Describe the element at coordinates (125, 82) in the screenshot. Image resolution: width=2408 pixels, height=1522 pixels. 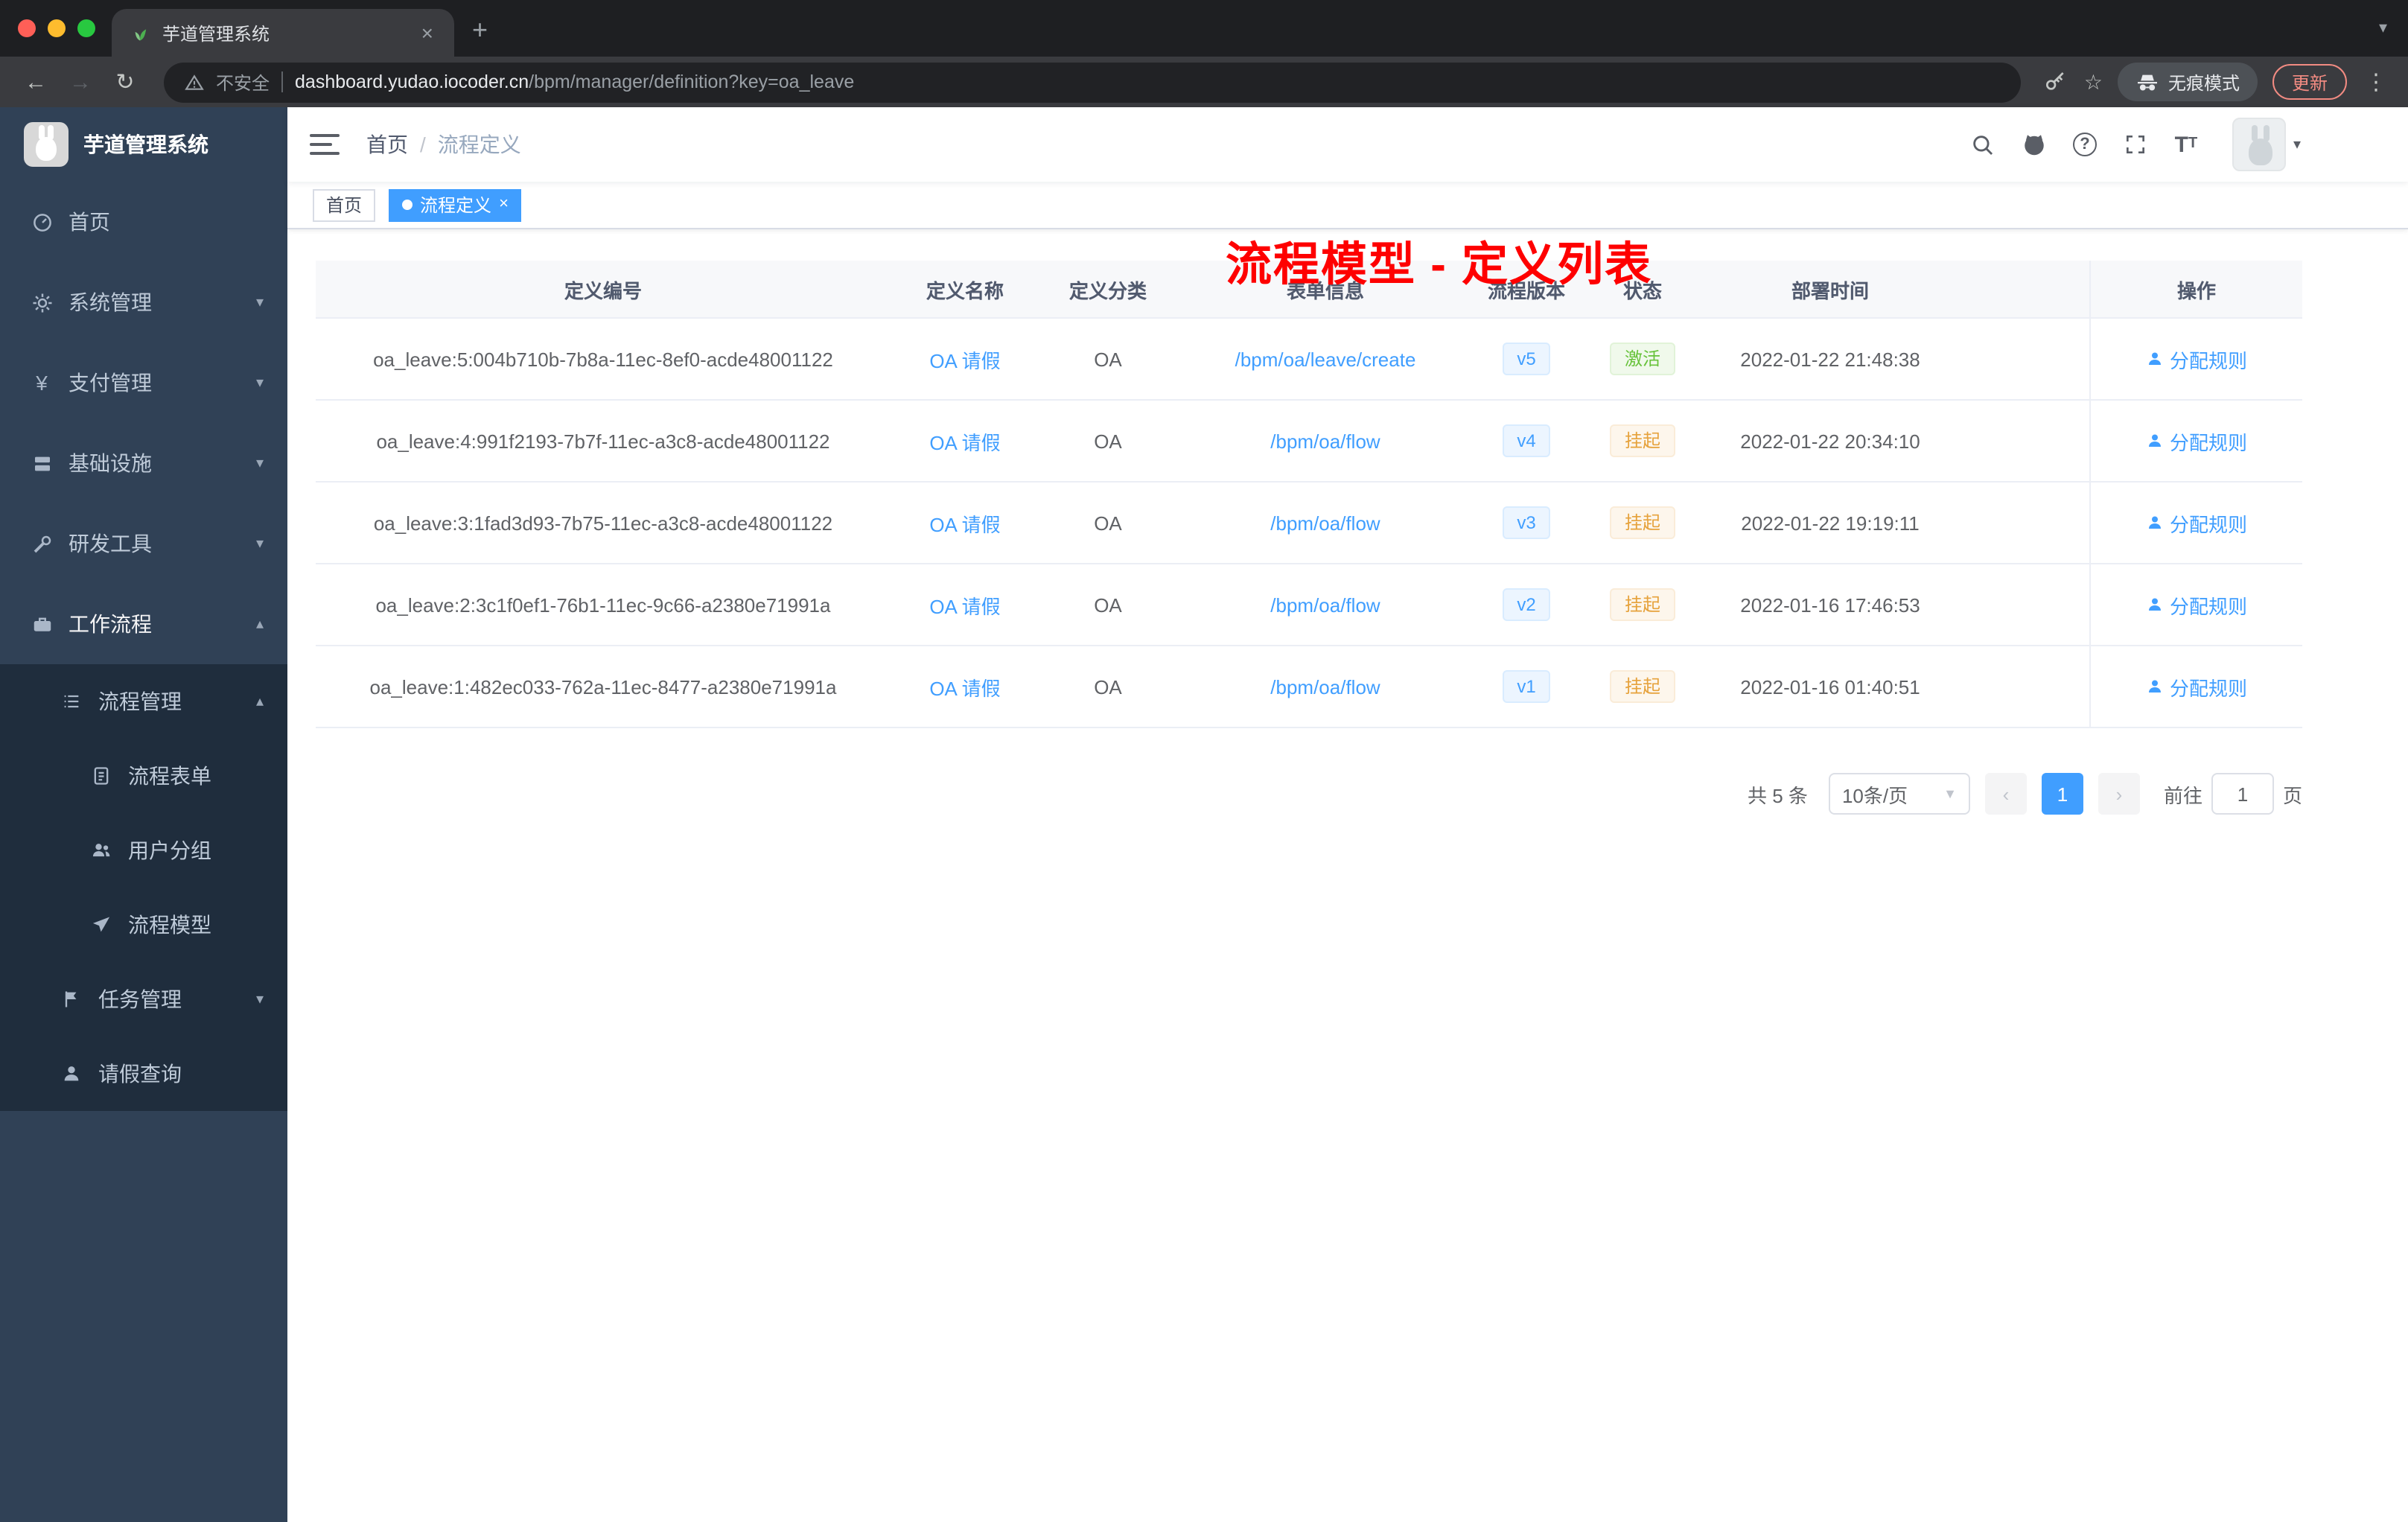
I see `reload-button: ↻` at that location.